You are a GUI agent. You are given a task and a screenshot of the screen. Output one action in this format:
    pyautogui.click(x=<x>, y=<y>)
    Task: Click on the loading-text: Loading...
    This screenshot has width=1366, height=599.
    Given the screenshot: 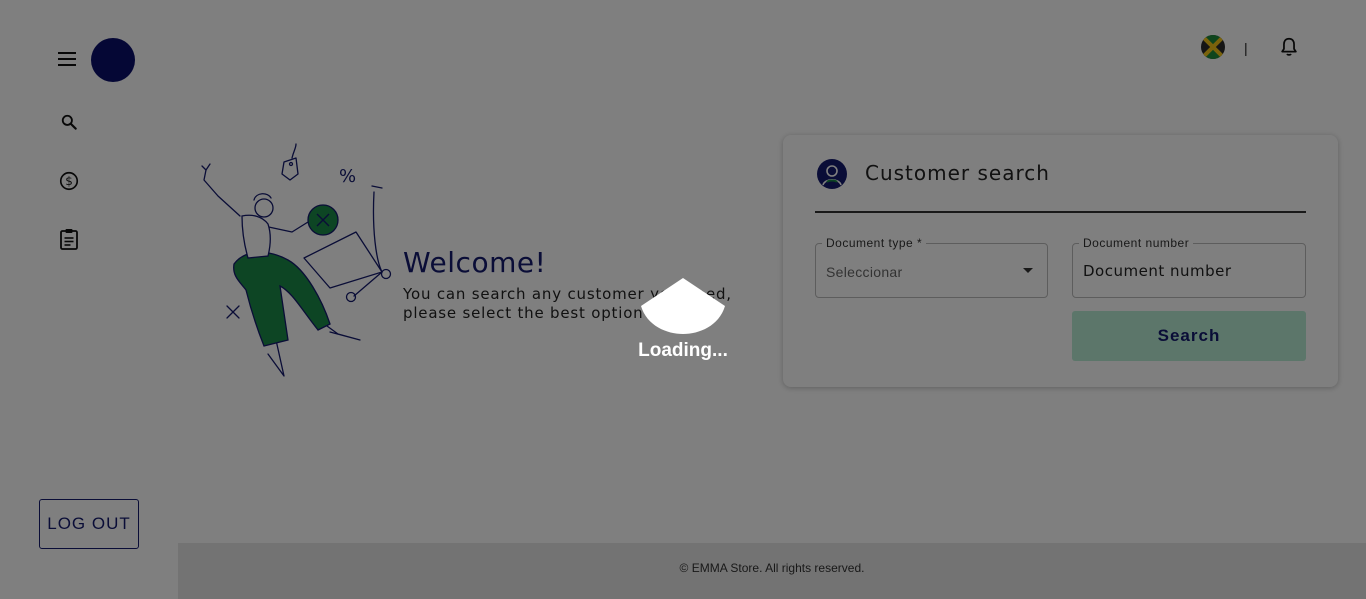 What is the action you would take?
    pyautogui.click(x=683, y=350)
    